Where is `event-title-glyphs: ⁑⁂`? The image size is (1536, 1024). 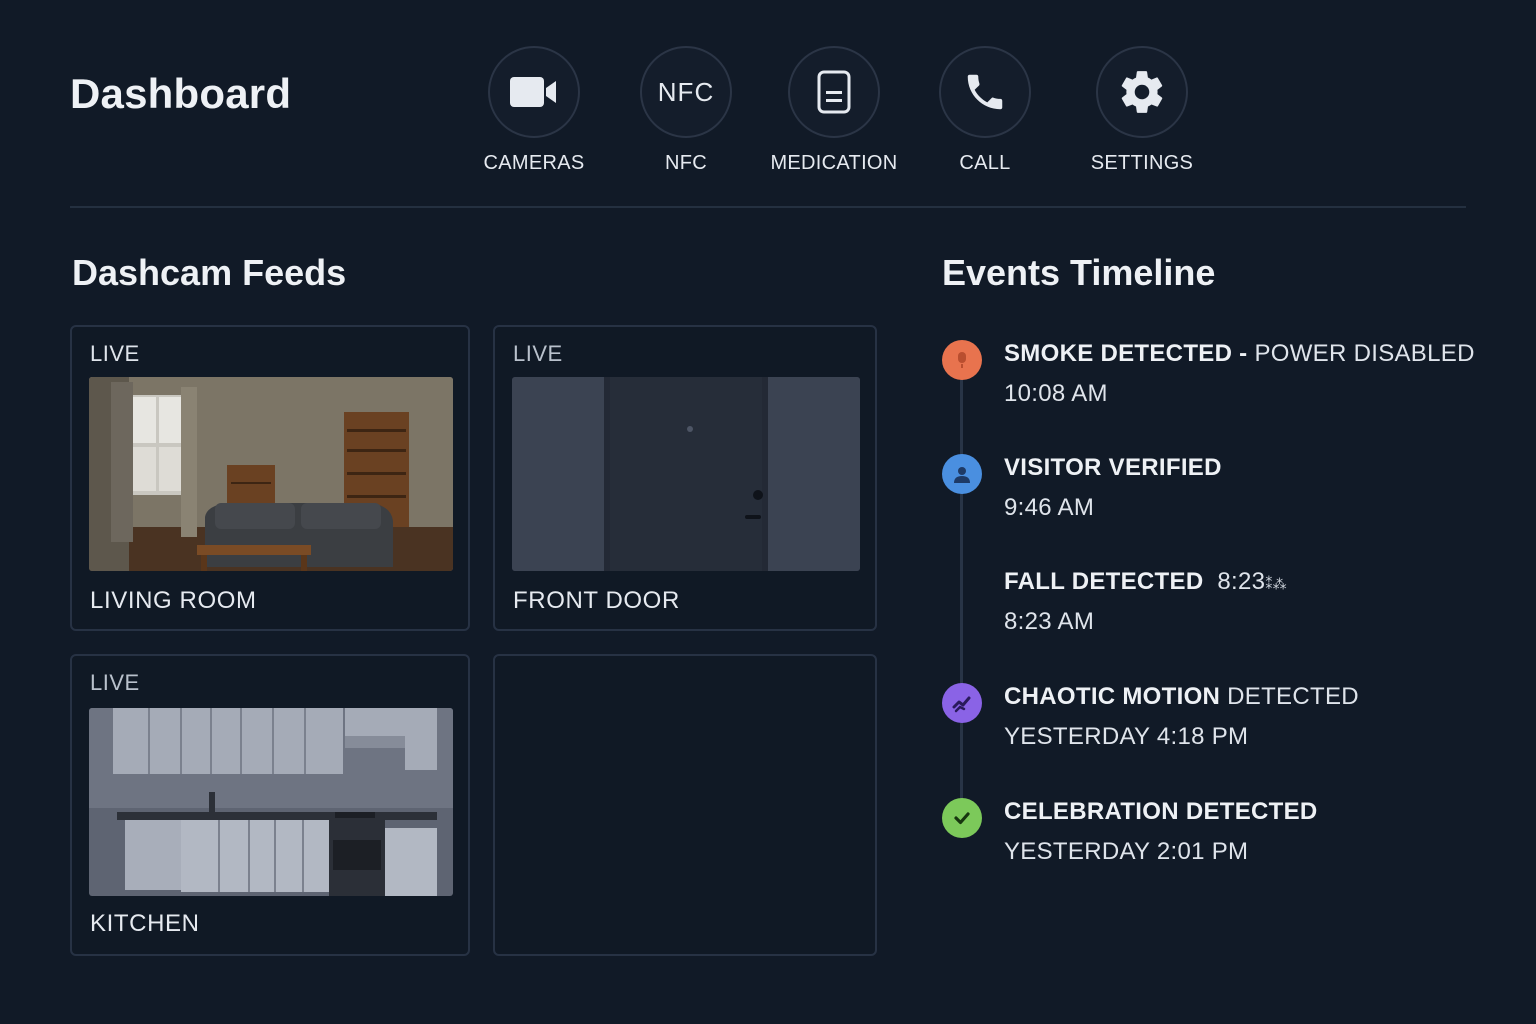 event-title-glyphs: ⁑⁂ is located at coordinates (1276, 584).